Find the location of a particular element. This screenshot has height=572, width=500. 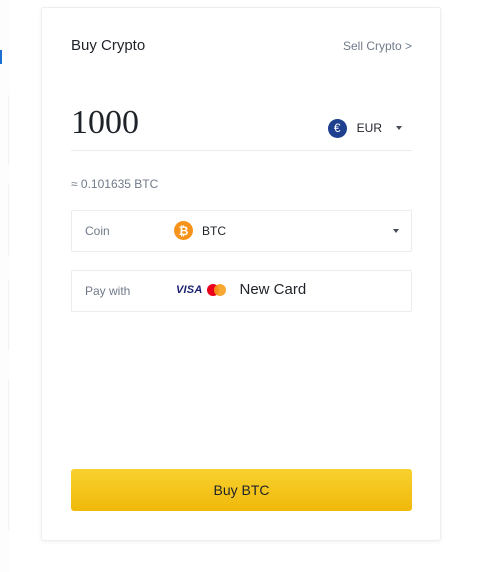

pay-with-label: Pay with is located at coordinates (108, 291).